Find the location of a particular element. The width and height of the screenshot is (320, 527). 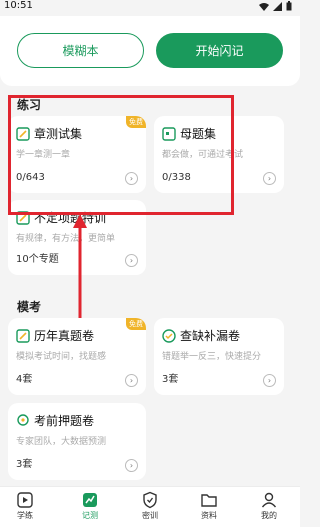

section-title-mock: 模考 is located at coordinates (29, 307).